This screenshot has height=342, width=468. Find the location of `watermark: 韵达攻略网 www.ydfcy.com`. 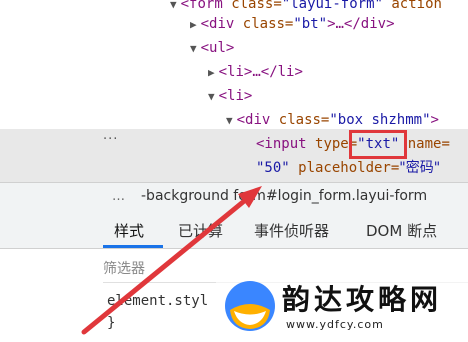

watermark: 韵达攻略网 www.ydfcy.com is located at coordinates (342, 305).